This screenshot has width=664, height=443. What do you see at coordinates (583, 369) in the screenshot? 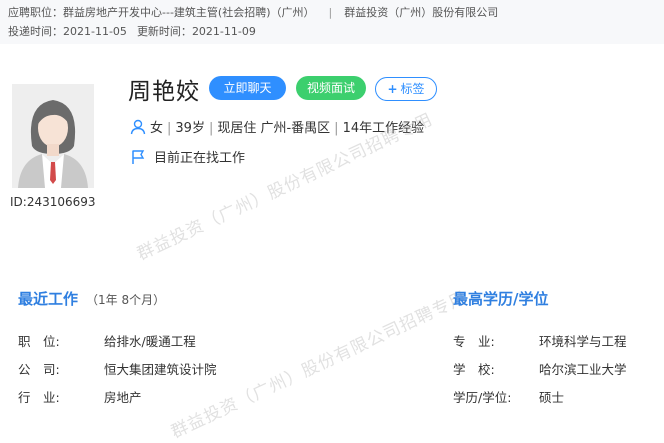
I see `edu-school-value: 哈尔滨工业大学` at bounding box center [583, 369].